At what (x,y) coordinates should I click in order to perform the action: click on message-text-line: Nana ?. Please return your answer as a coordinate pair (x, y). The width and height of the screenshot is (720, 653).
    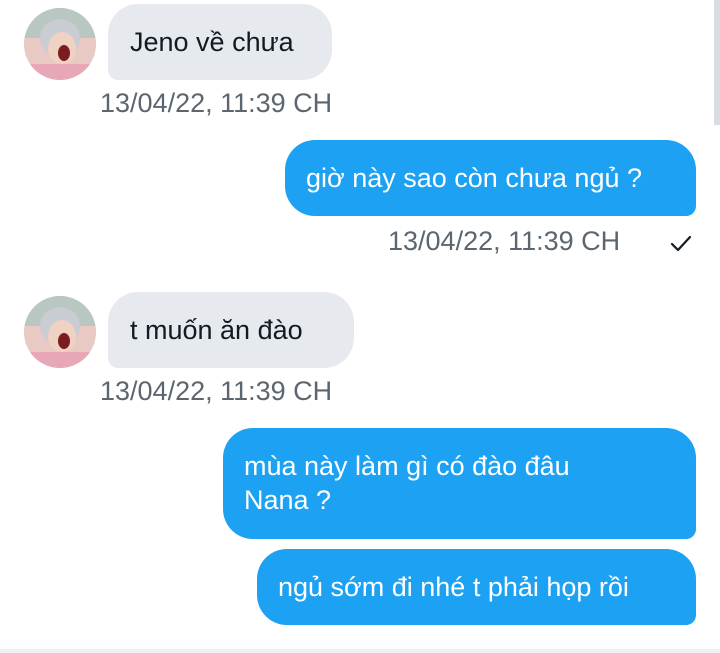
    Looking at the image, I should click on (288, 500).